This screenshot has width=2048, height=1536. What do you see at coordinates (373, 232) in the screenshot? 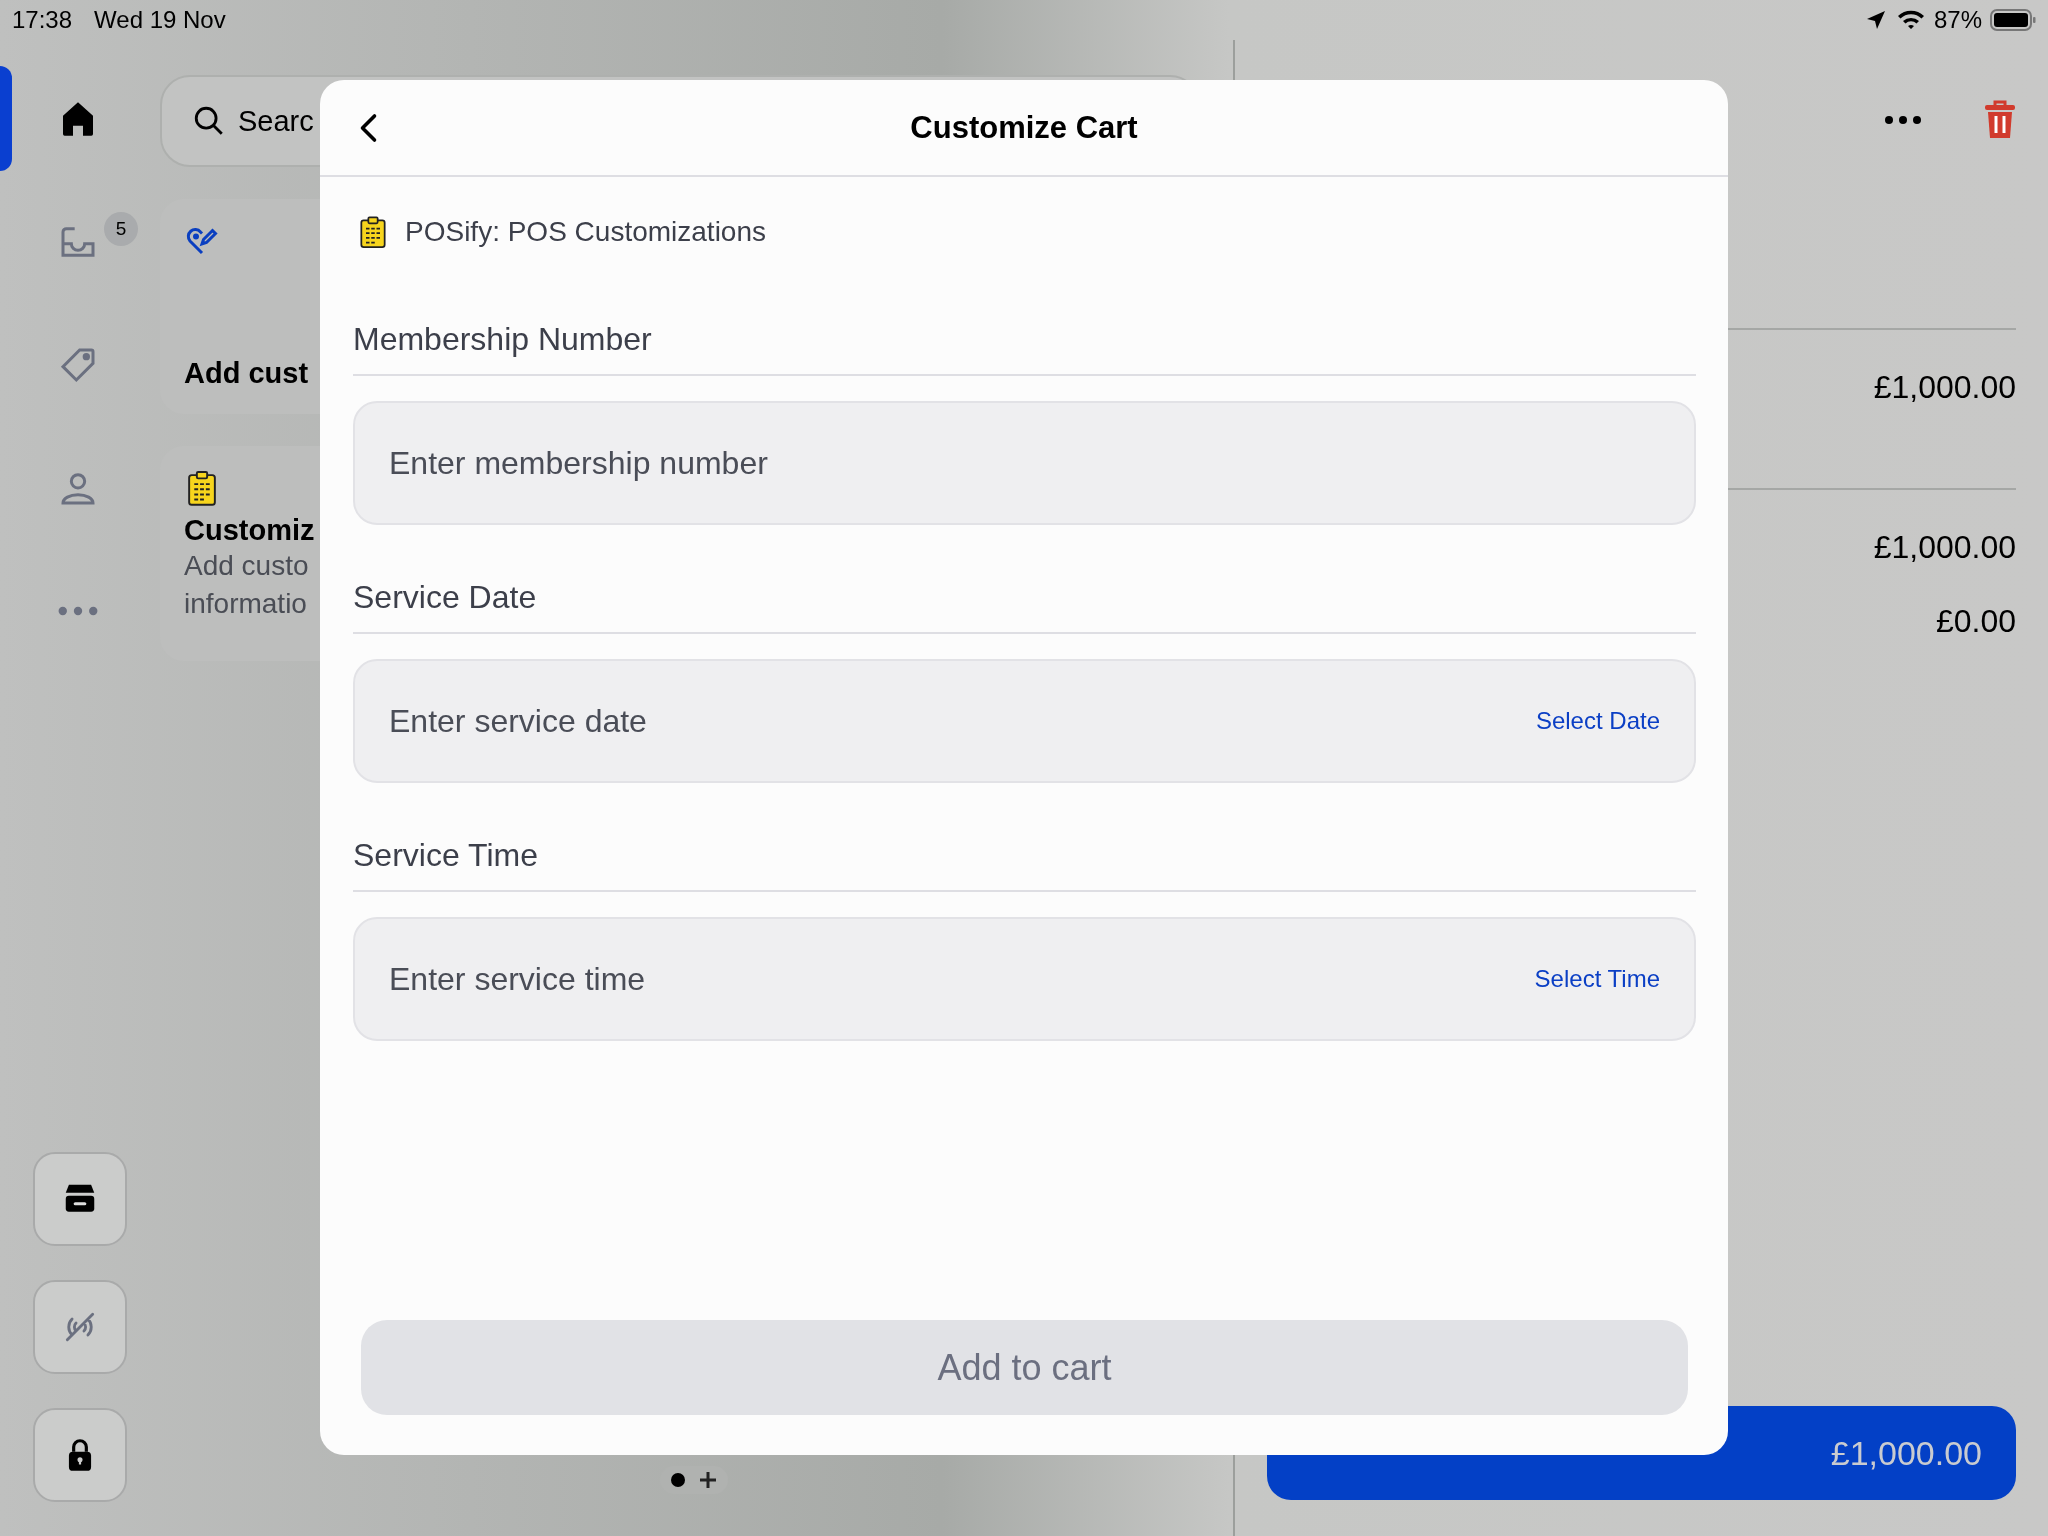
I see `clipboard-icon` at bounding box center [373, 232].